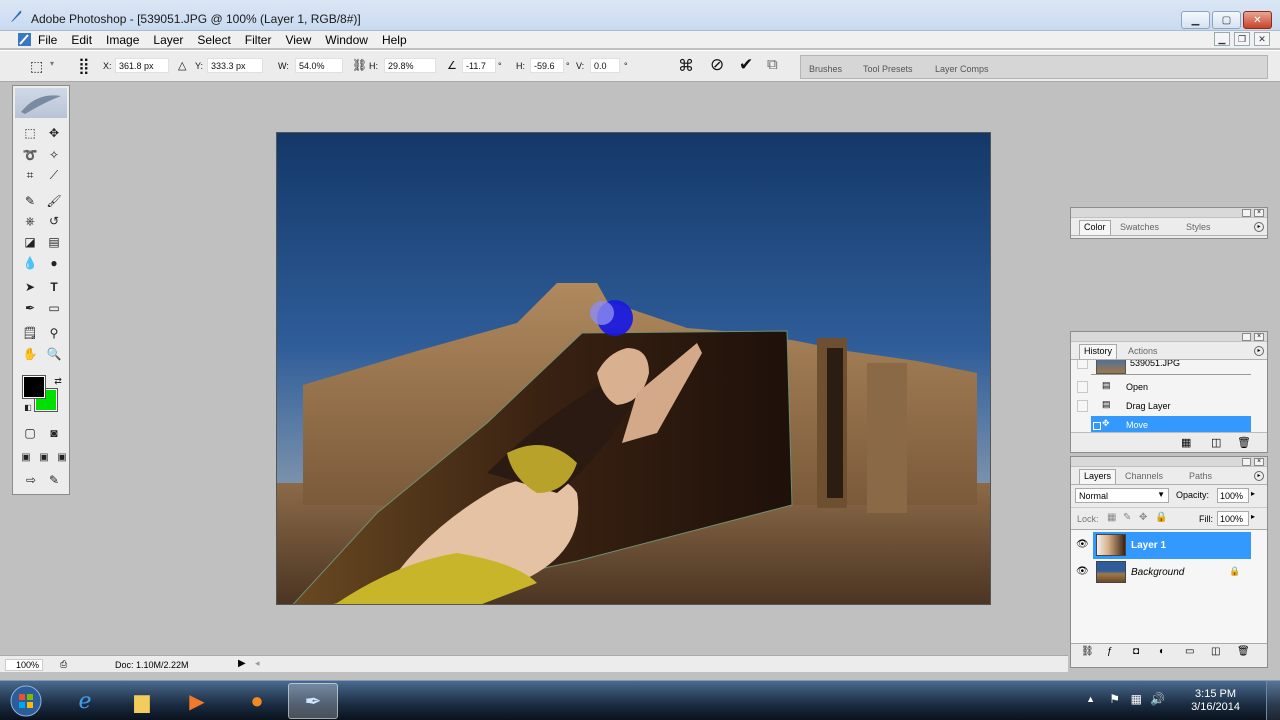  Describe the element at coordinates (1157, 572) in the screenshot. I see `layer-name: Background` at that location.